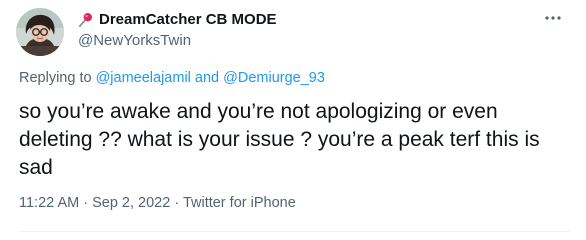  I want to click on author-name-row: DreamCatcher CB MODE, so click(177, 20).